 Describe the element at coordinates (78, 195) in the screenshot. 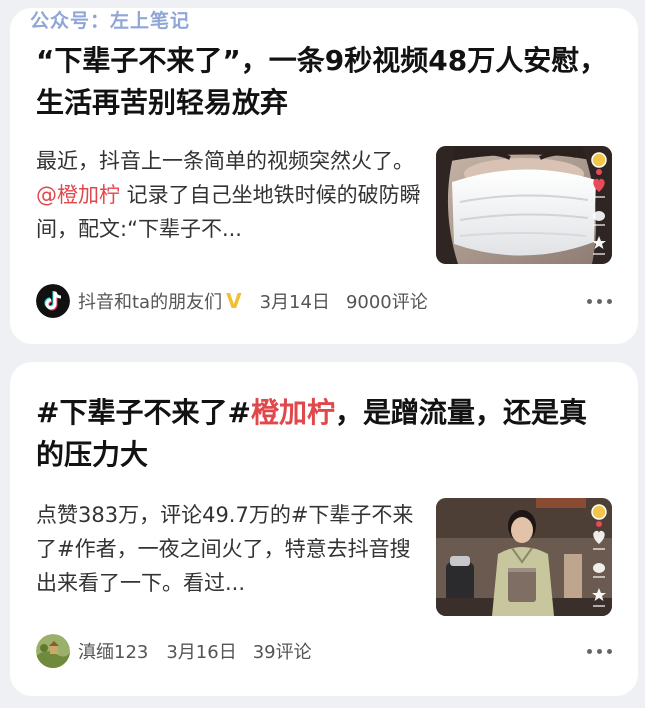

I see `mention-link: @橙加柠` at that location.